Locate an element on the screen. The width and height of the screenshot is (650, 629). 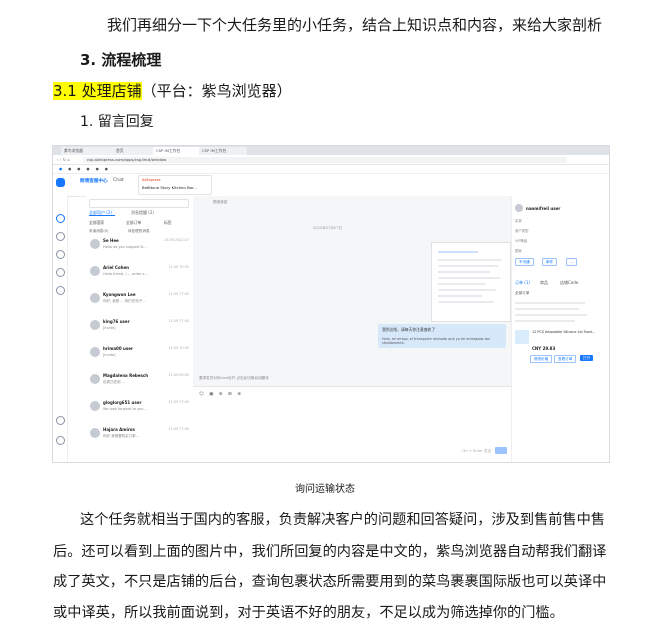
active-tab-underline is located at coordinates (102, 215).